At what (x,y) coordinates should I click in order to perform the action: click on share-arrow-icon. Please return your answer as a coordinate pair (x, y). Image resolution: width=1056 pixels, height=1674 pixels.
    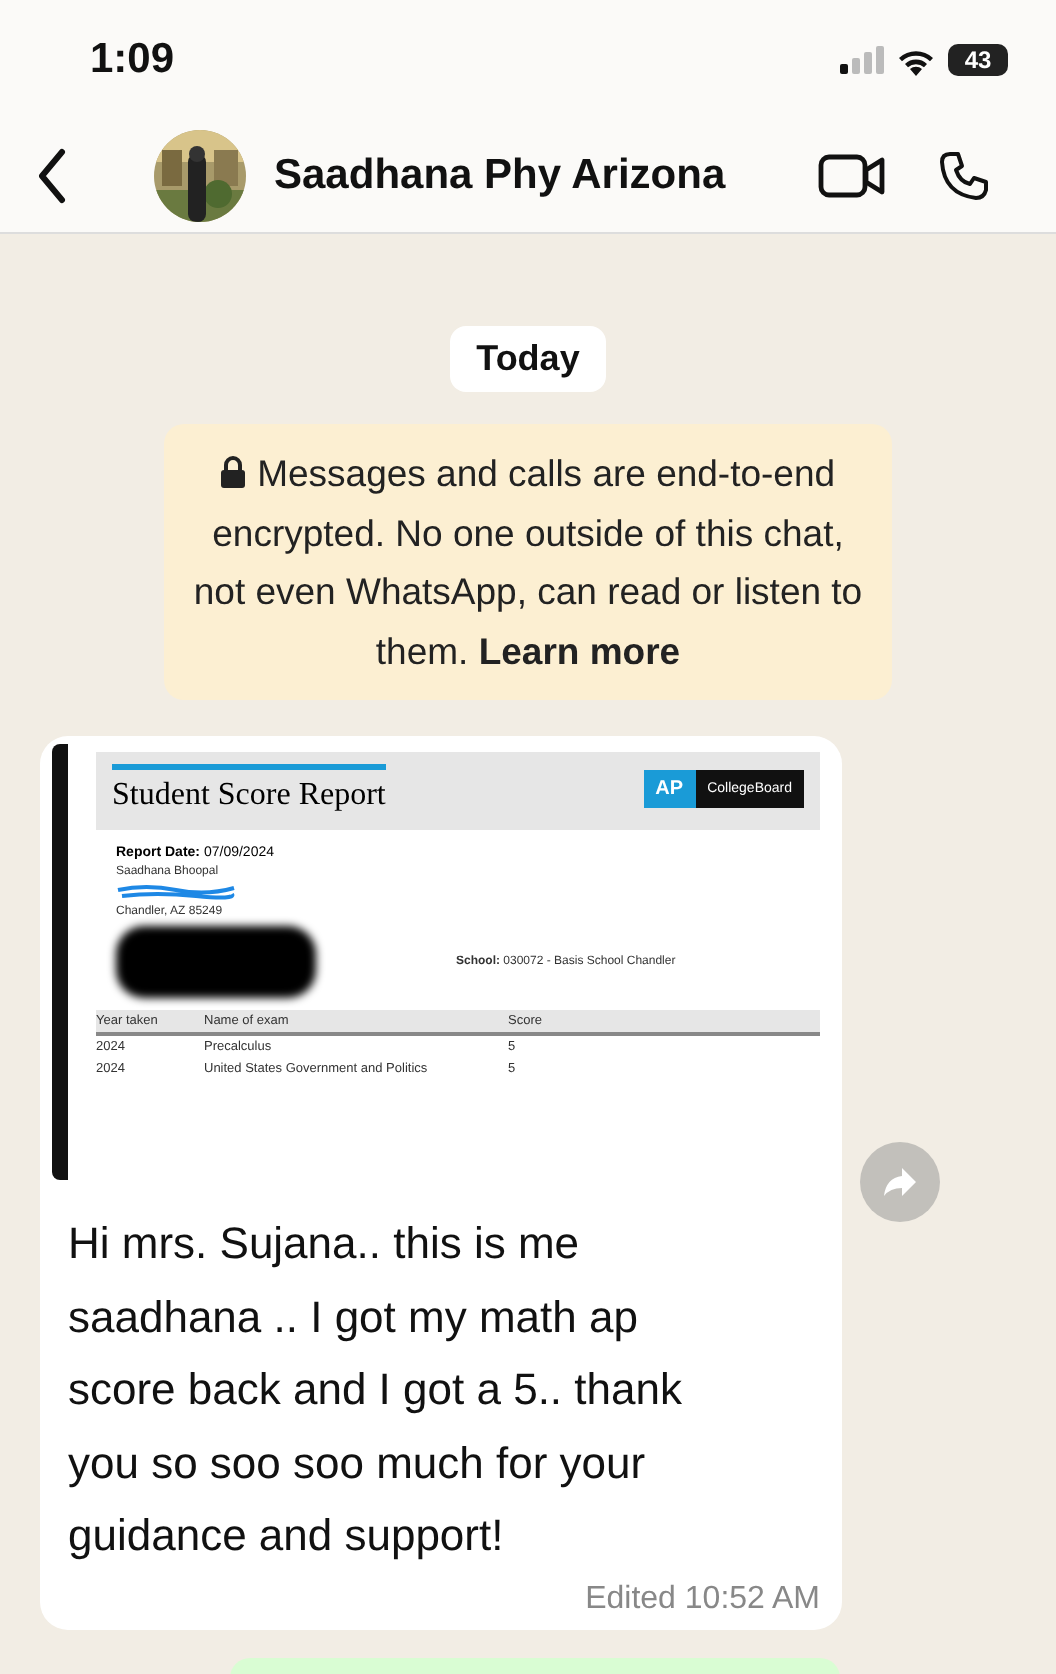
    Looking at the image, I should click on (900, 1182).